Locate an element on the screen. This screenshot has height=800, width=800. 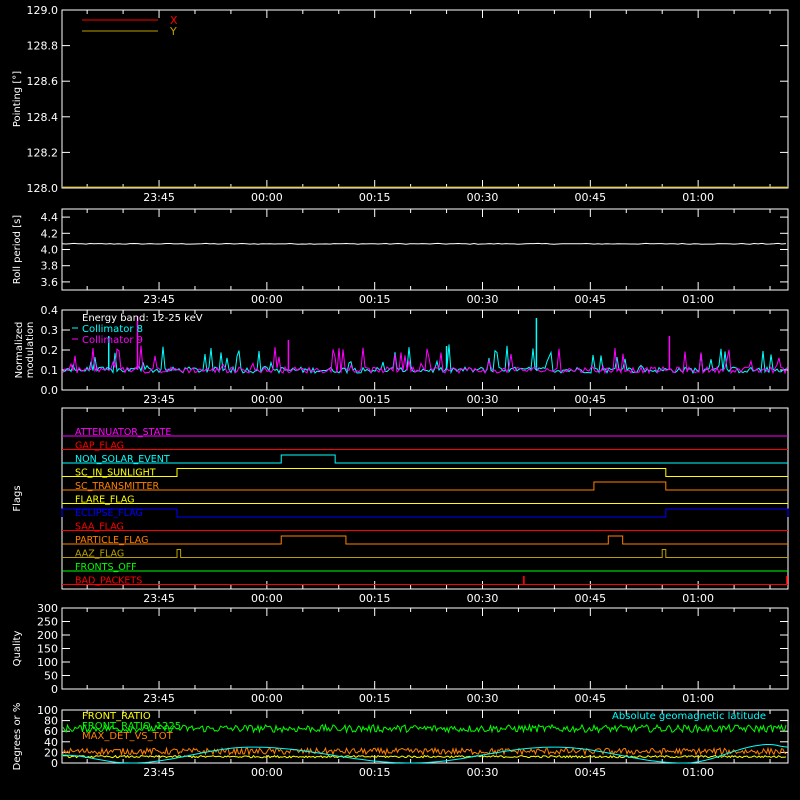
legend-label: Collimator 9 is located at coordinates (112, 340).